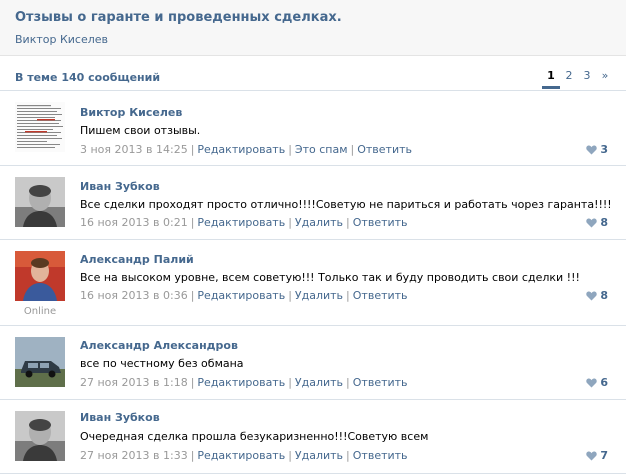 The height and width of the screenshot is (476, 626). What do you see at coordinates (40, 127) in the screenshot?
I see `document-thumbnail-icon` at bounding box center [40, 127].